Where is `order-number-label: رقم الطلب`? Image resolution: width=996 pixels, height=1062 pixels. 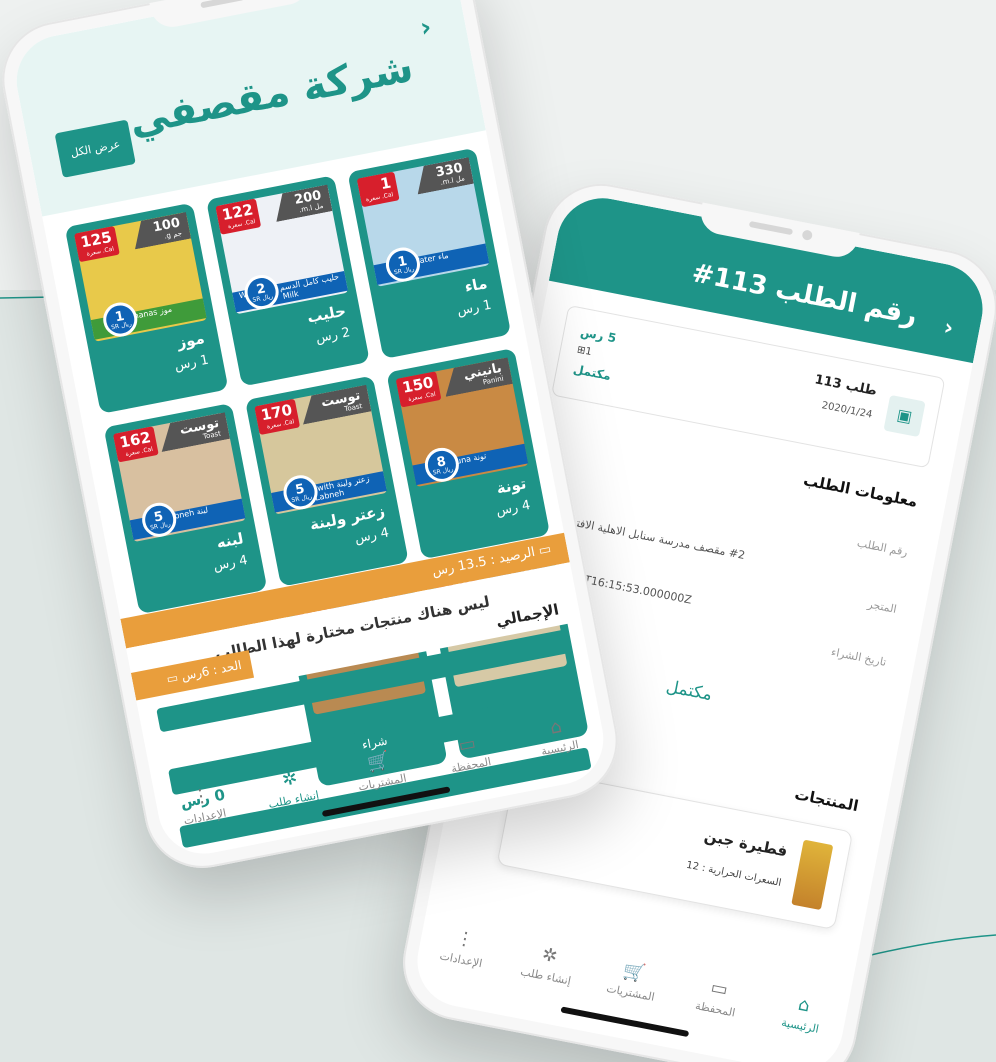 order-number-label: رقم الطلب is located at coordinates (882, 547).